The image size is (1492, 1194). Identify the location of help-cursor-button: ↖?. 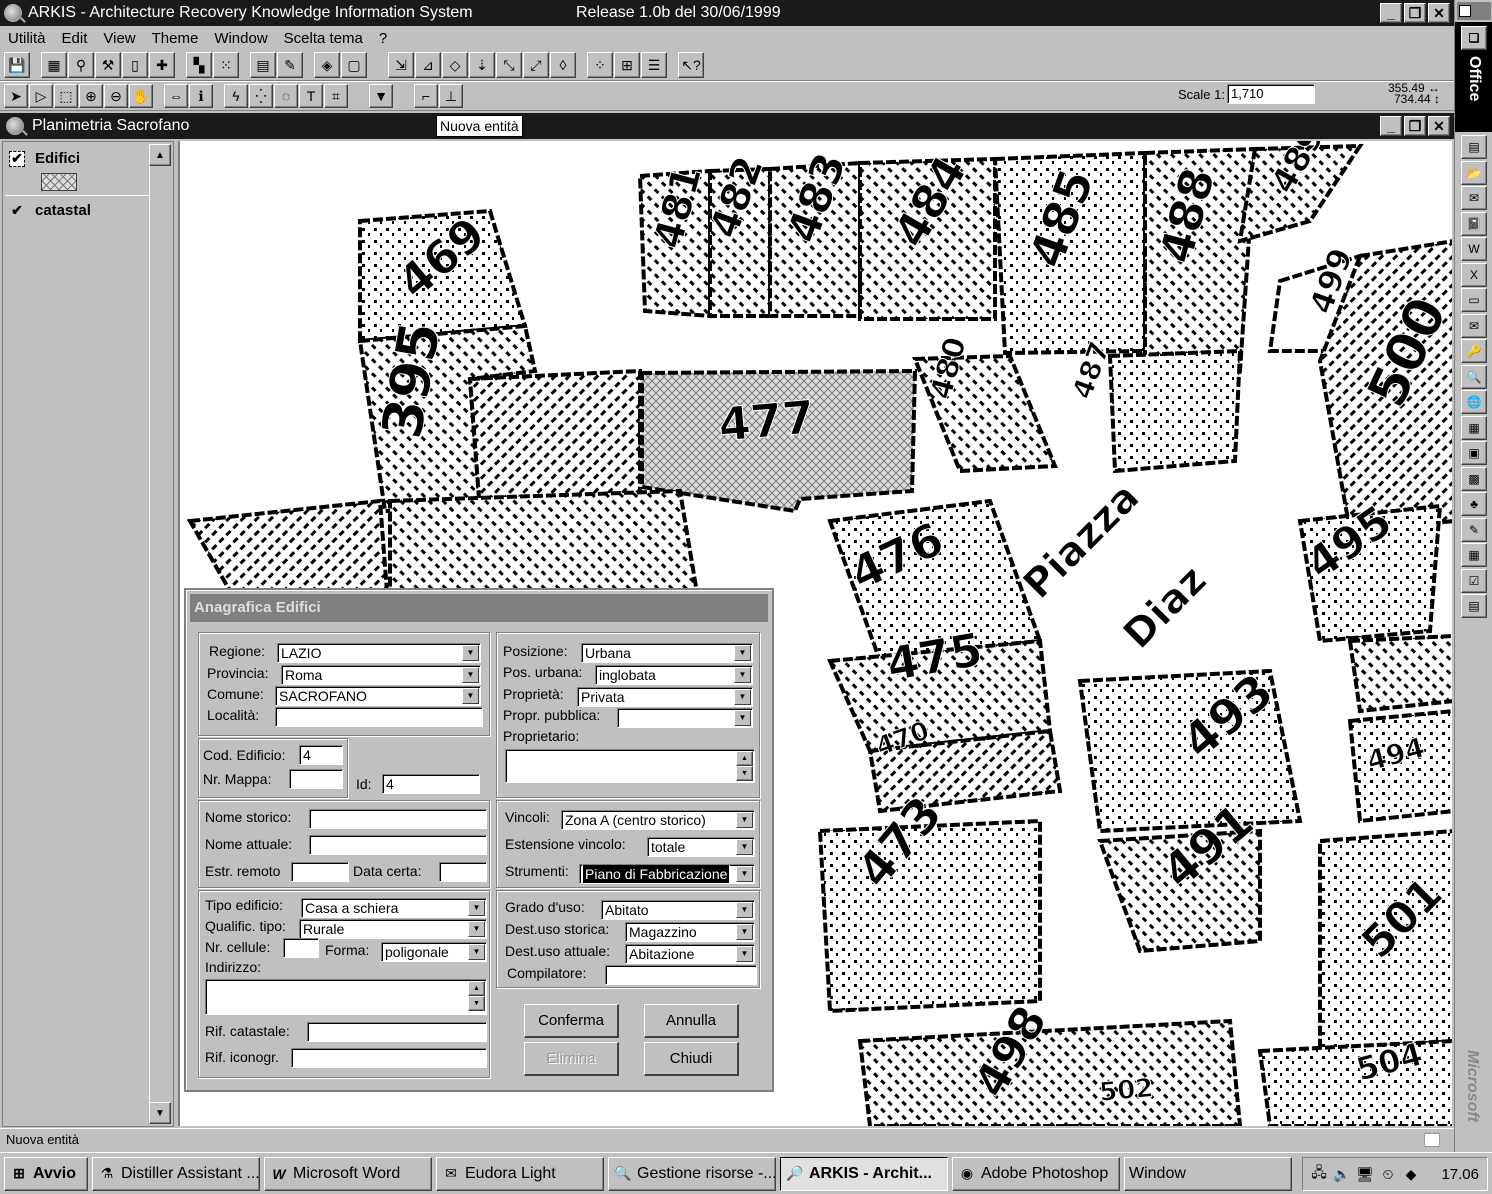
(691, 65).